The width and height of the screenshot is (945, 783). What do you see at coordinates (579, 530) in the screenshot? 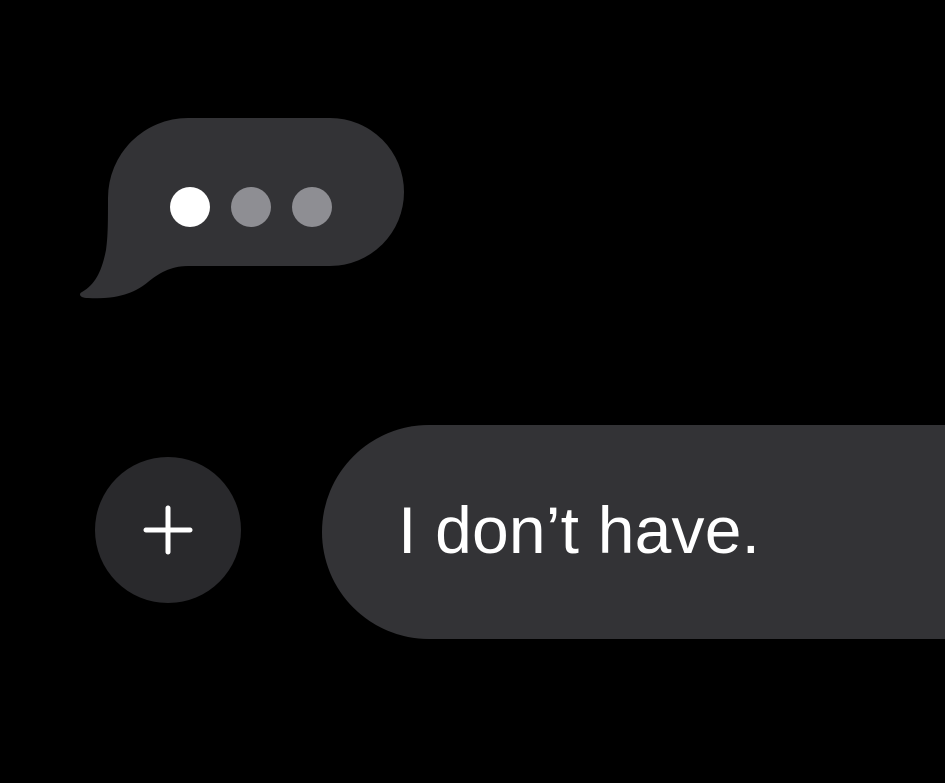
I see `message-text: I don’t have.` at bounding box center [579, 530].